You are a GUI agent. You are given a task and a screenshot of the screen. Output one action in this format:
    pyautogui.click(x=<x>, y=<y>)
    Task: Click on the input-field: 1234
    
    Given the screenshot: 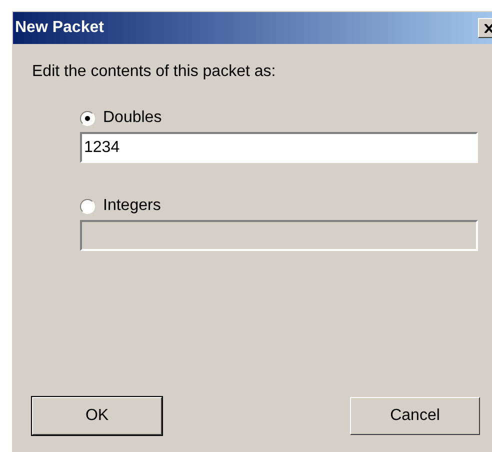 What is the action you would take?
    pyautogui.click(x=279, y=147)
    